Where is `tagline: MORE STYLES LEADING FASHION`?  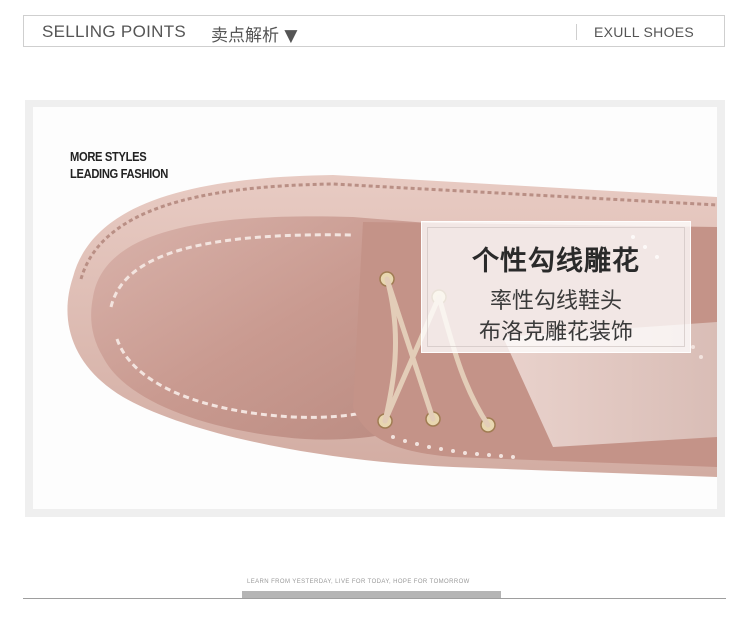 tagline: MORE STYLES LEADING FASHION is located at coordinates (119, 165).